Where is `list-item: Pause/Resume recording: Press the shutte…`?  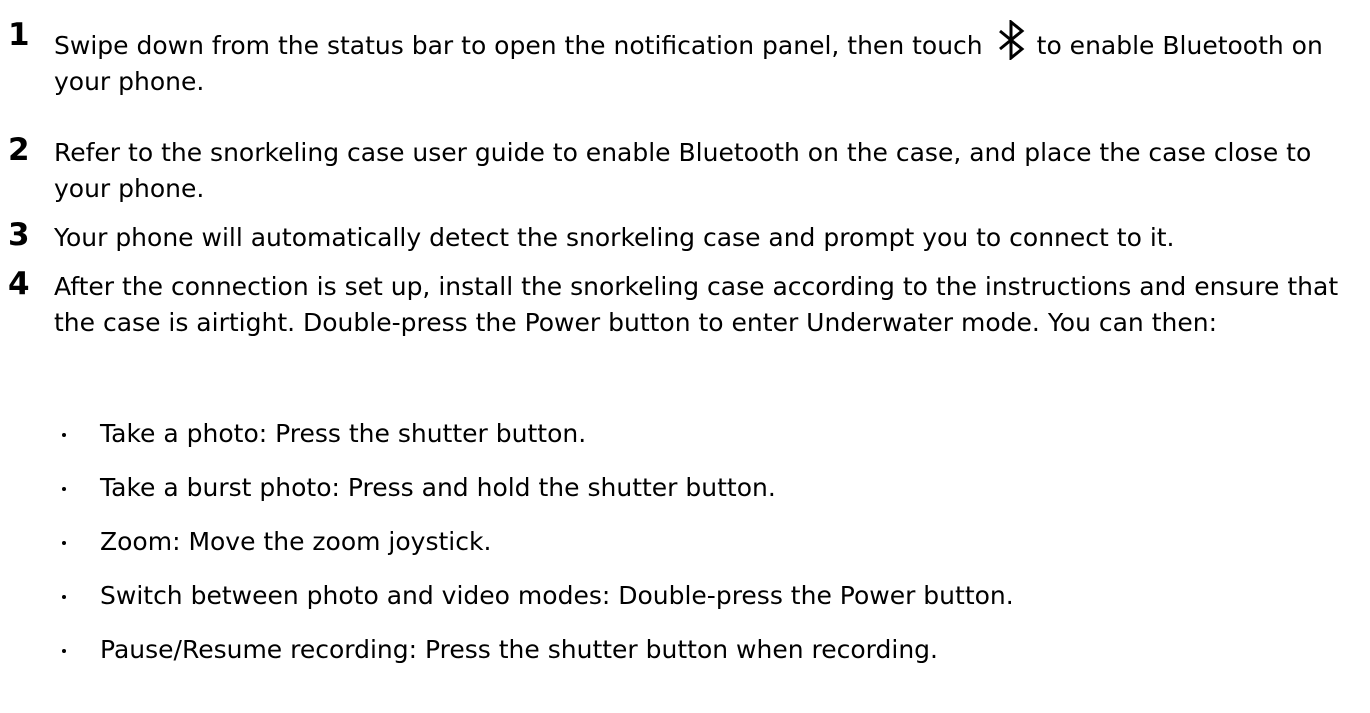
list-item: Pause/Resume recording: Press the shutte… is located at coordinates (685, 650).